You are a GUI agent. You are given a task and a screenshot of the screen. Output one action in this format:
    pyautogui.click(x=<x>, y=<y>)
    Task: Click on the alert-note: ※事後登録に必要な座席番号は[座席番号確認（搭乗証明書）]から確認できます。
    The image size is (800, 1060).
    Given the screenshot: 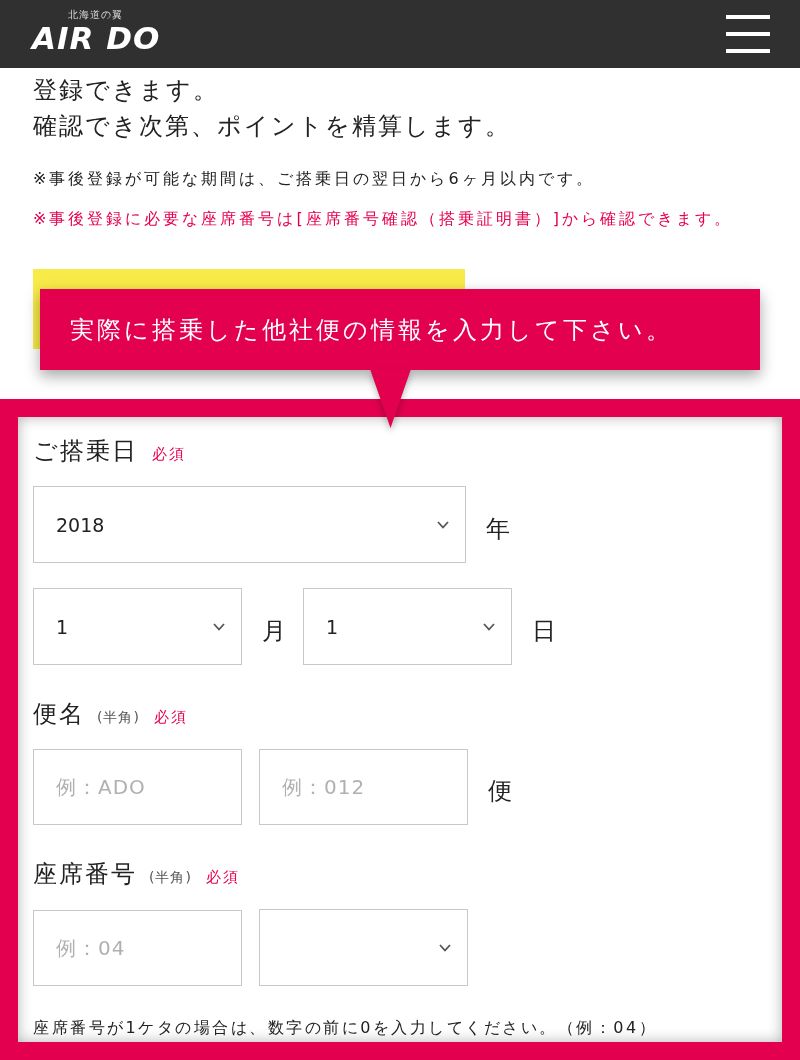 What is the action you would take?
    pyautogui.click(x=383, y=219)
    